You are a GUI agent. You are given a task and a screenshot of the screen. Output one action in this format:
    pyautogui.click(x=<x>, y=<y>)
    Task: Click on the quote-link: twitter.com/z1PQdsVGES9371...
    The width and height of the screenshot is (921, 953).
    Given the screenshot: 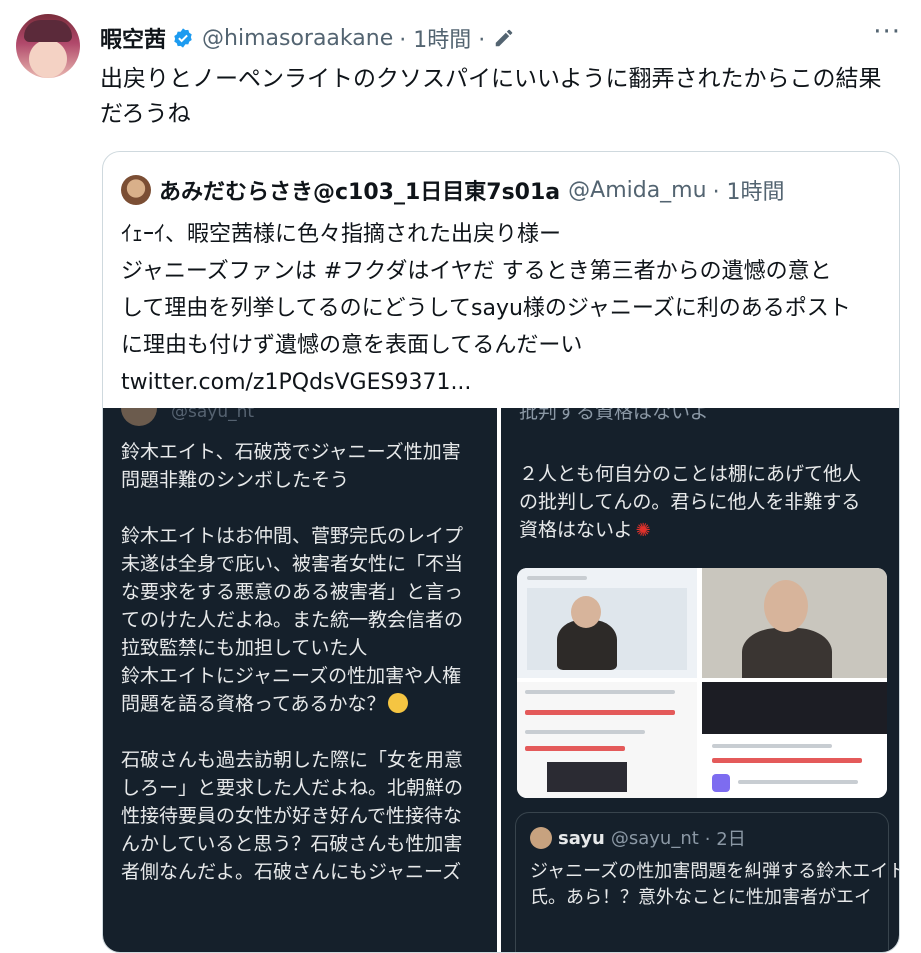 What is the action you would take?
    pyautogui.click(x=506, y=382)
    